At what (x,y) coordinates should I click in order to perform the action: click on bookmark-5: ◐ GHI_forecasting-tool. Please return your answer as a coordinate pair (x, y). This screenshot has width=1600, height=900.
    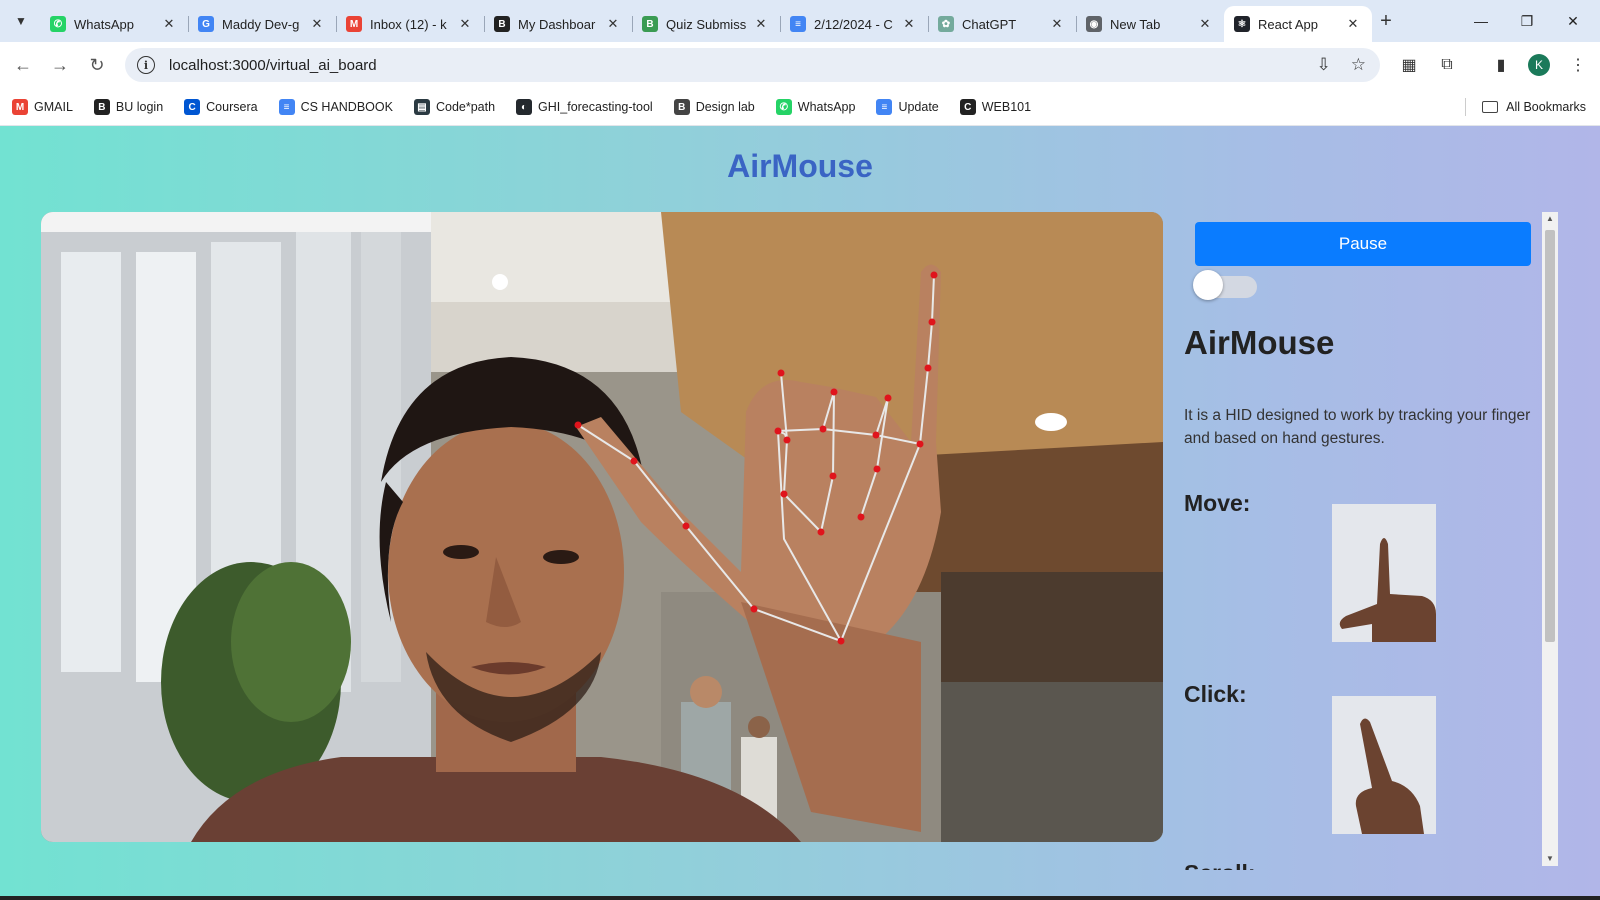
    Looking at the image, I should click on (584, 107).